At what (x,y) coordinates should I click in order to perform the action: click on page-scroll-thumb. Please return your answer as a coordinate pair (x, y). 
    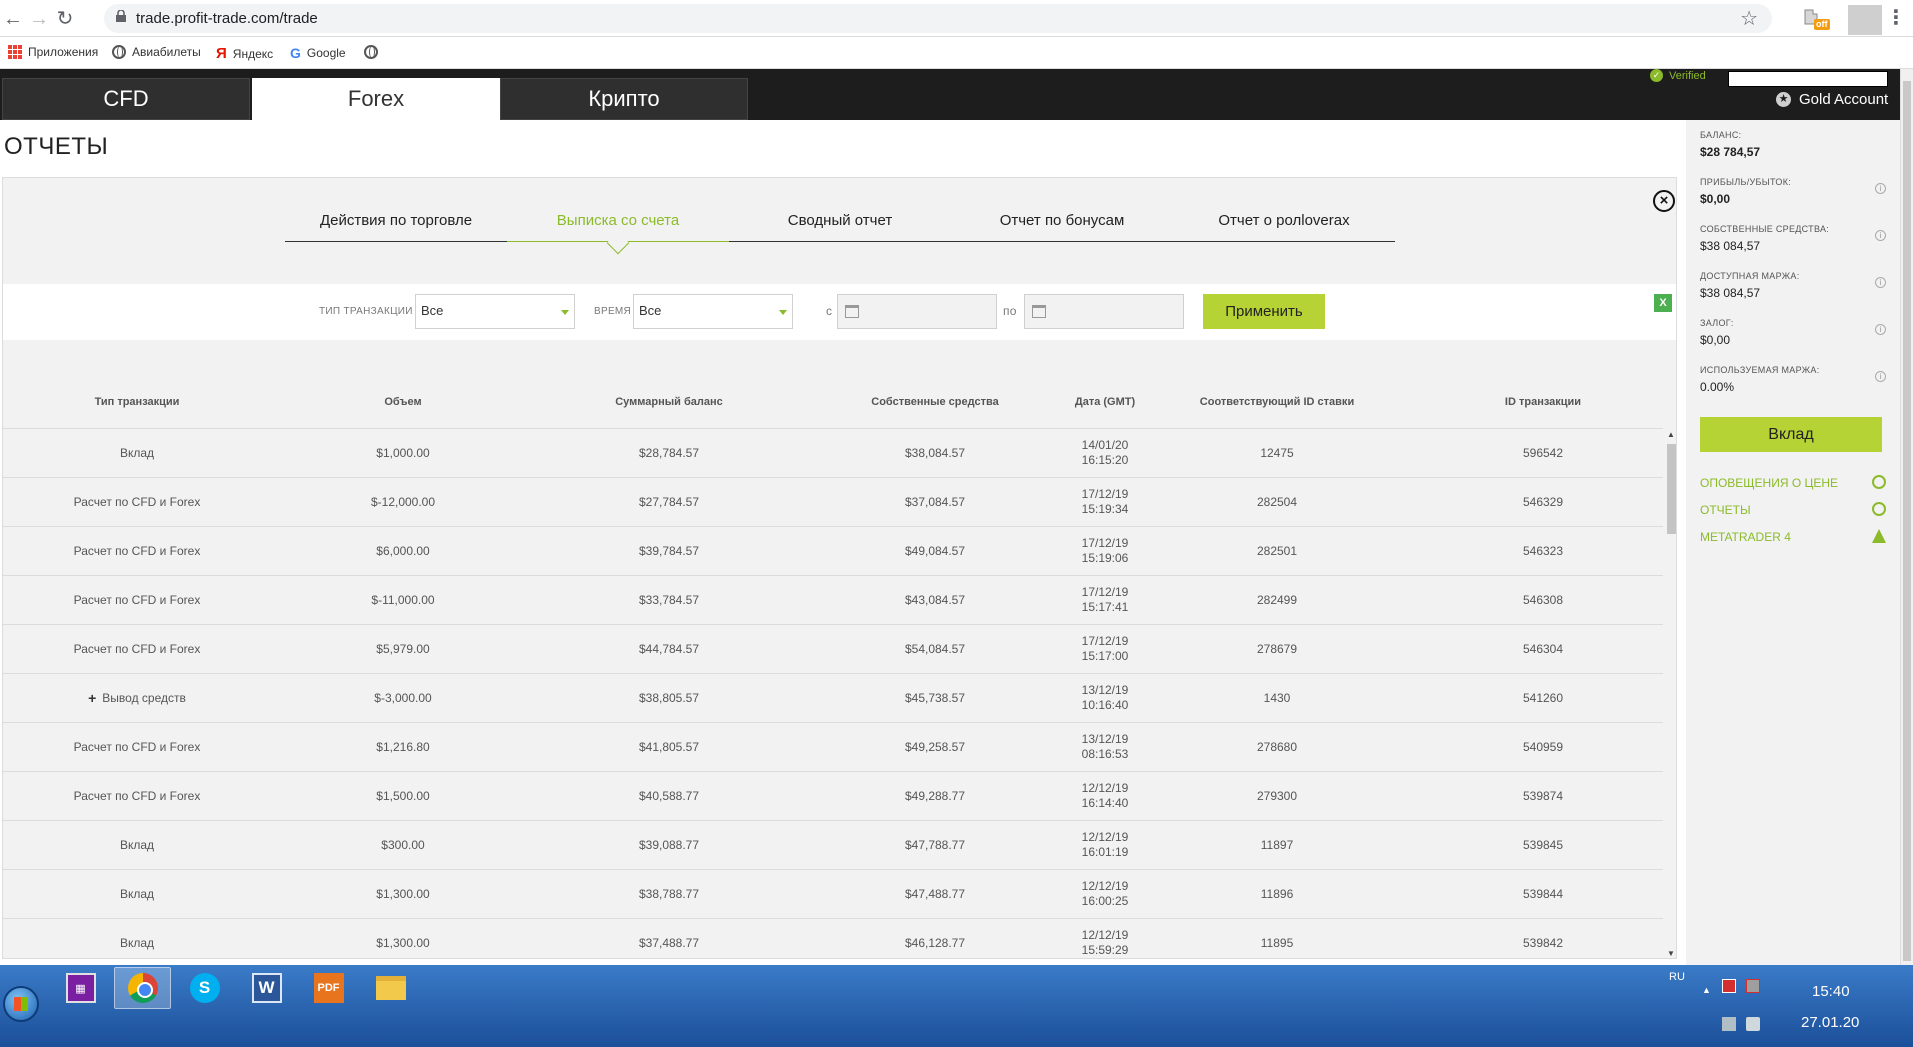
    Looking at the image, I should click on (1907, 521).